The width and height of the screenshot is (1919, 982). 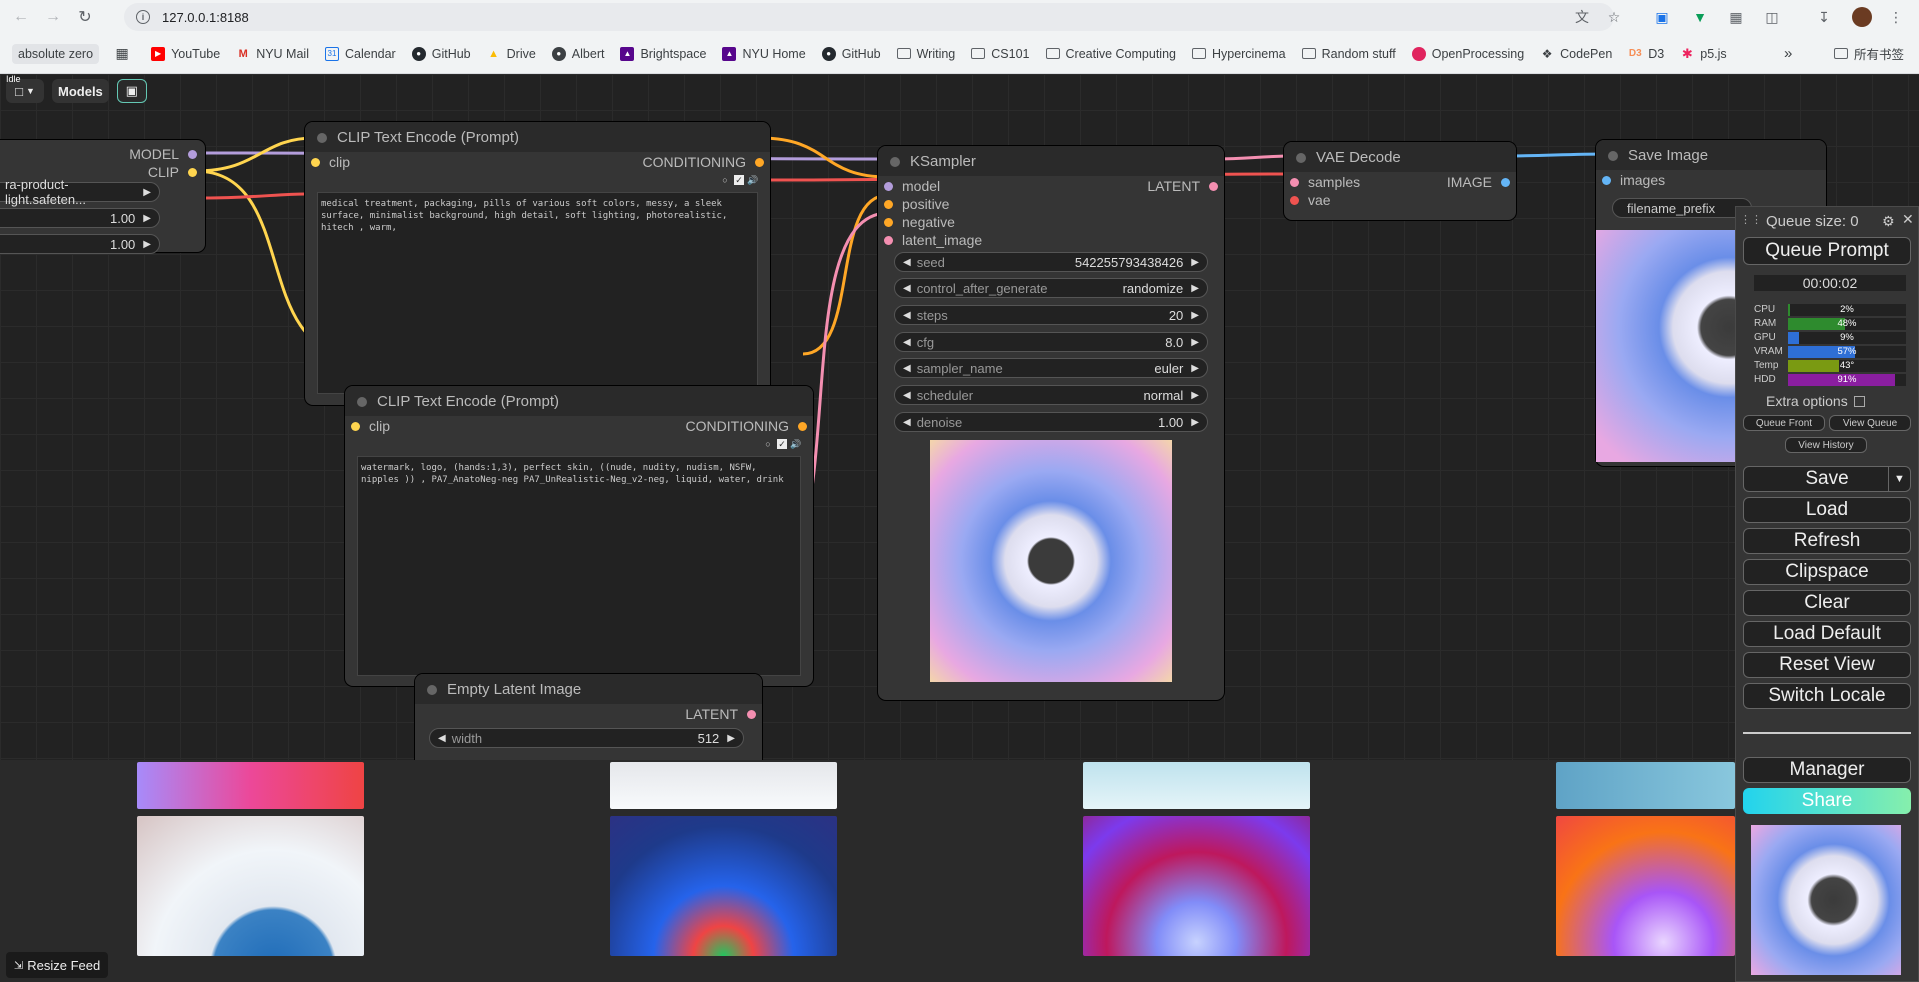 What do you see at coordinates (1051, 395) in the screenshot?
I see `scheduler-widget: ◀ scheduler normal ▶` at bounding box center [1051, 395].